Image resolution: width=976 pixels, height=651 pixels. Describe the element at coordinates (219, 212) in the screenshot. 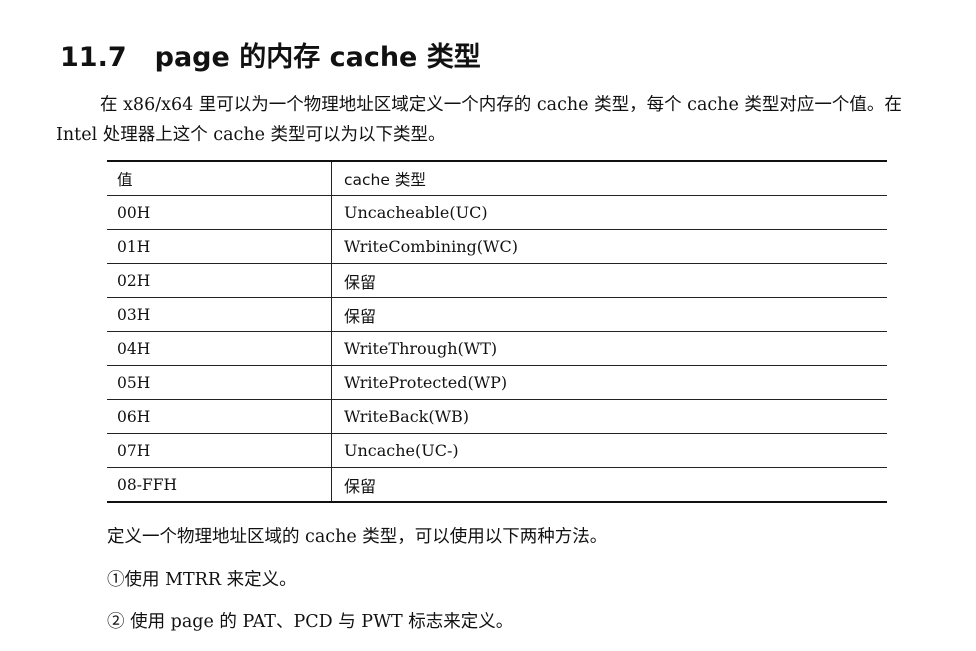

I see `cell-value: 00H` at that location.